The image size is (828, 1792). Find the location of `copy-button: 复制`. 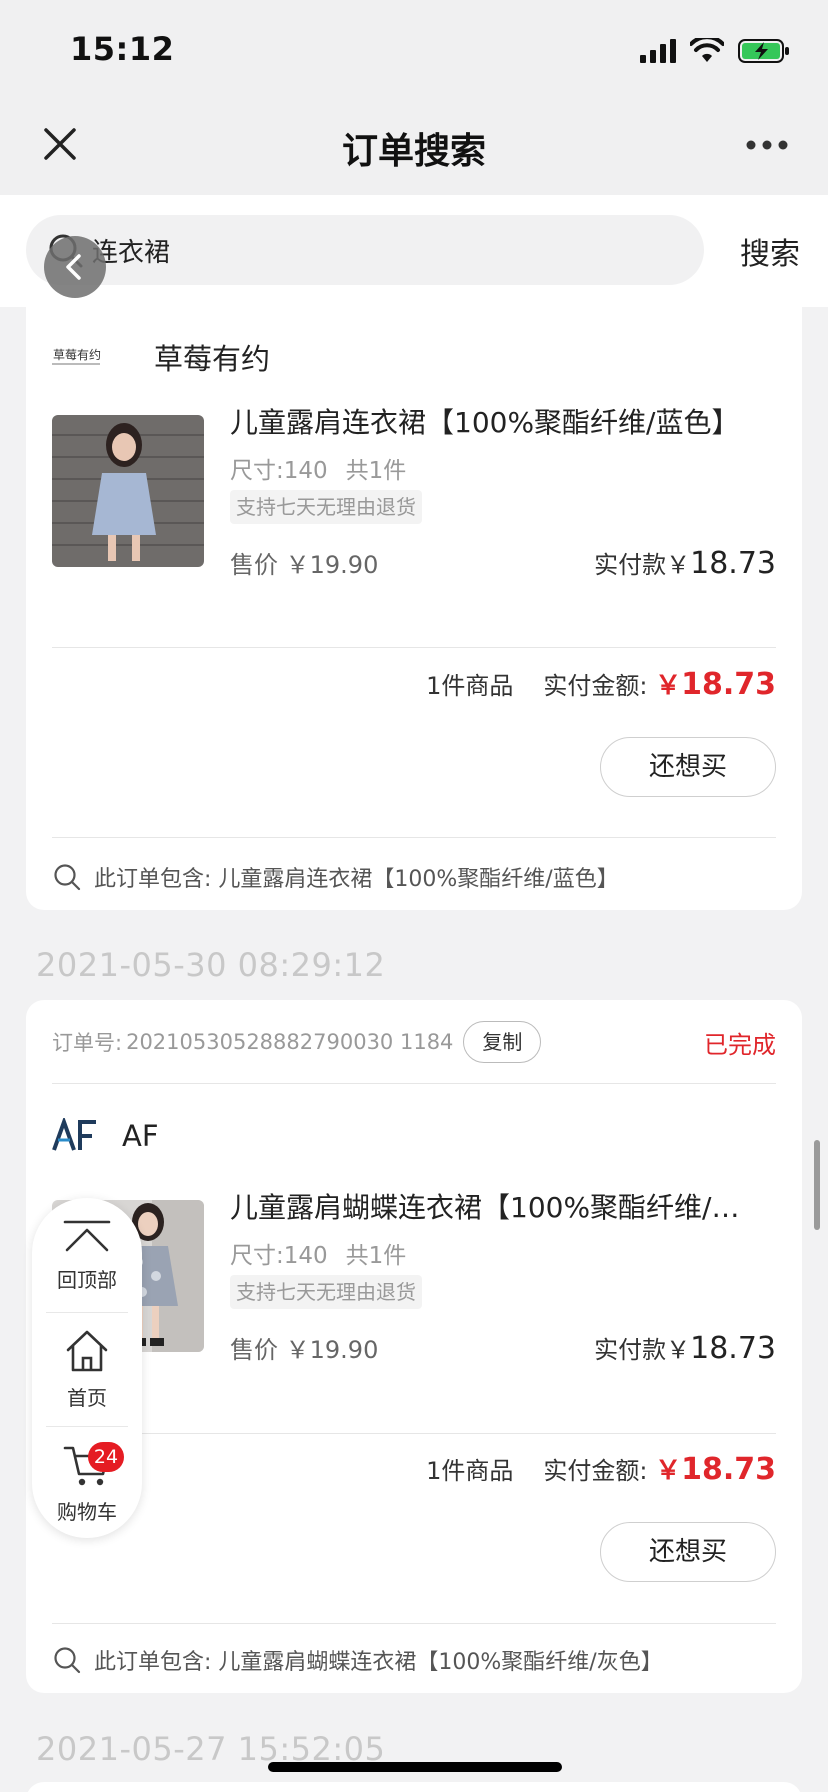

copy-button: 复制 is located at coordinates (502, 1042).